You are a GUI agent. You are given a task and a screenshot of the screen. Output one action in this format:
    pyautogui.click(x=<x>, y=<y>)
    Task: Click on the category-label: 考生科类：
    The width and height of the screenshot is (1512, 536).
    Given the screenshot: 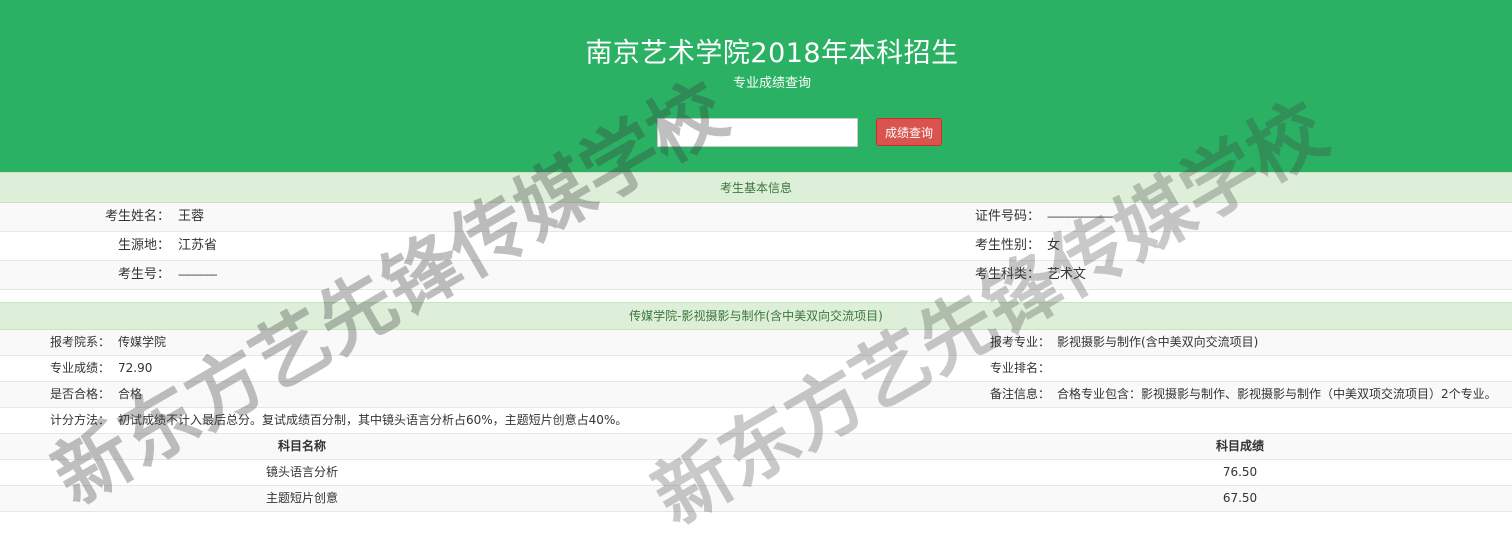 What is the action you would take?
    pyautogui.click(x=1007, y=274)
    